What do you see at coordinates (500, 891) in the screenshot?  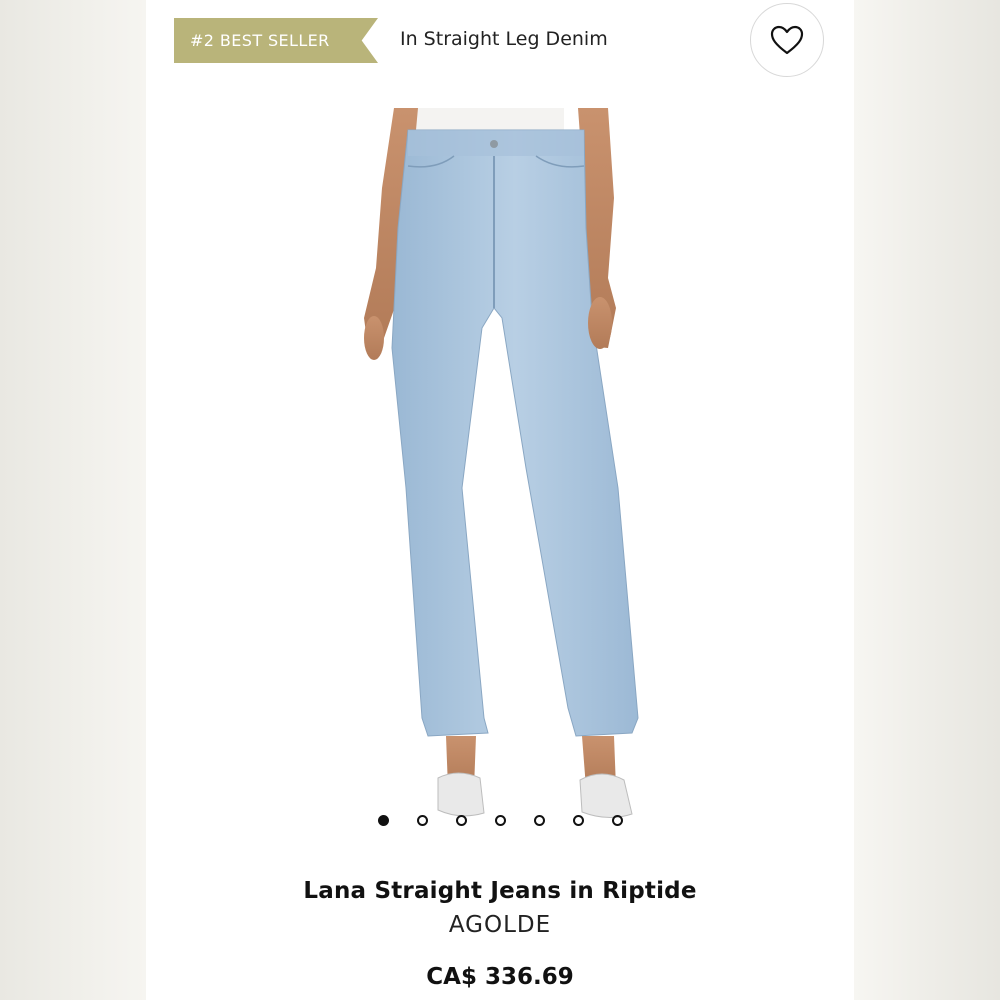 I see `product-title: Lana Straight Jeans in Riptide` at bounding box center [500, 891].